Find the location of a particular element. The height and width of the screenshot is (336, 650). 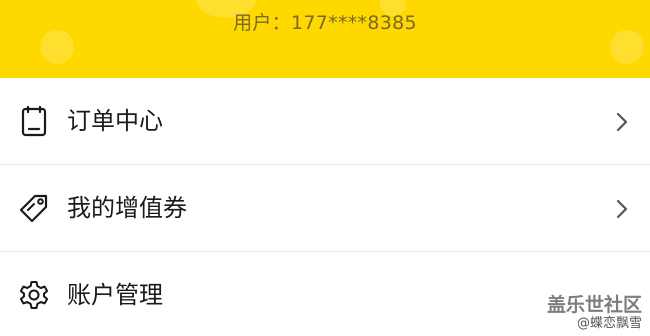

tag-icon is located at coordinates (34, 208).